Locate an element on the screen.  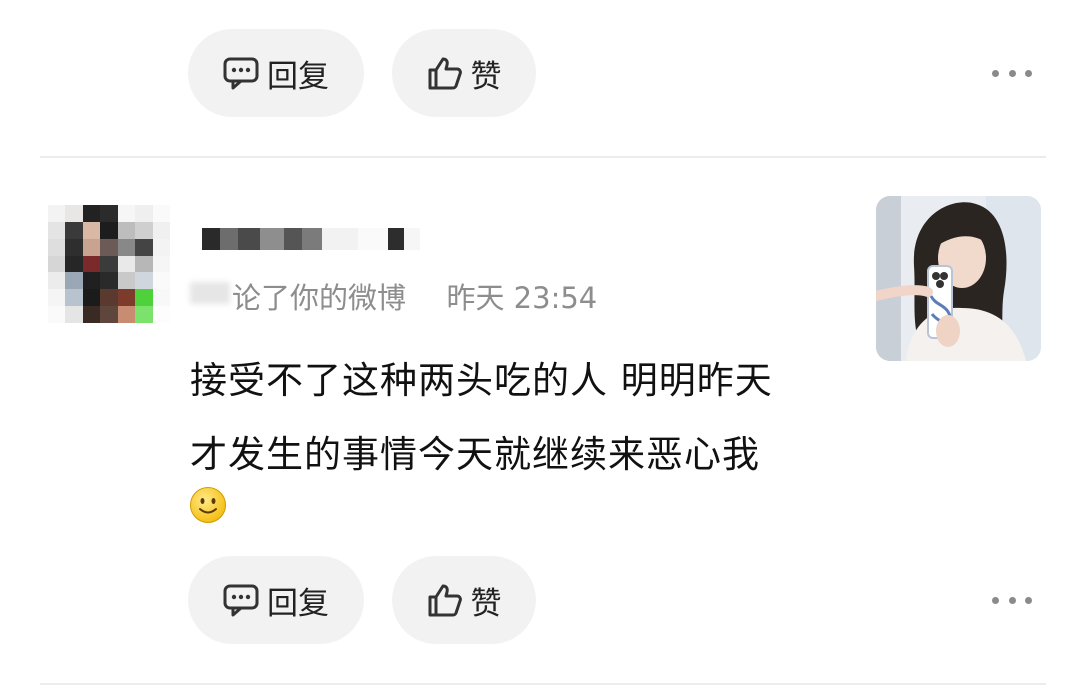
smile-emoji-icon is located at coordinates (208, 505).